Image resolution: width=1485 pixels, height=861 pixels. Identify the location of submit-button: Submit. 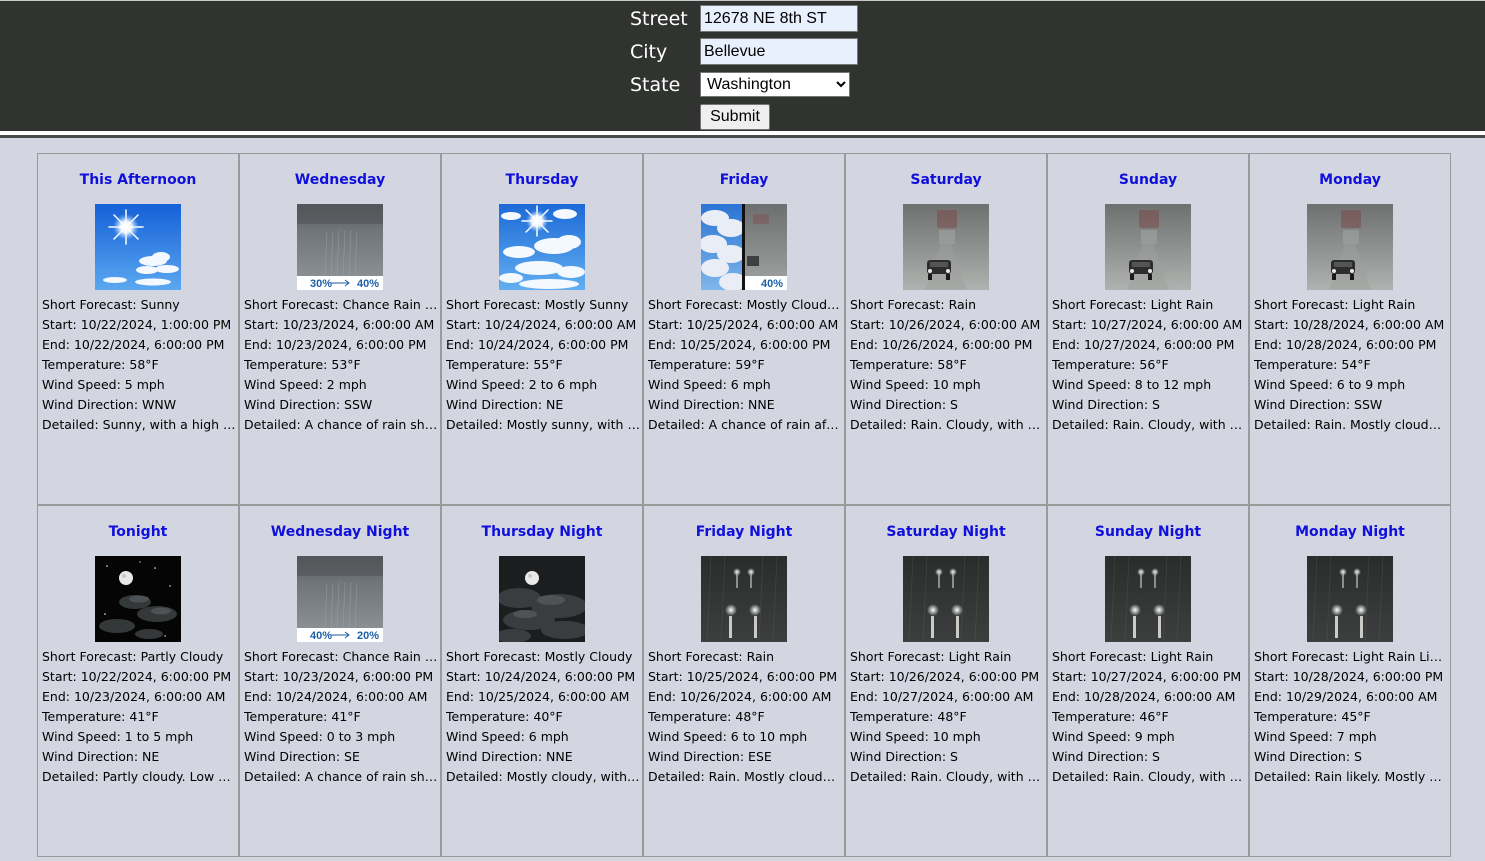
(735, 117).